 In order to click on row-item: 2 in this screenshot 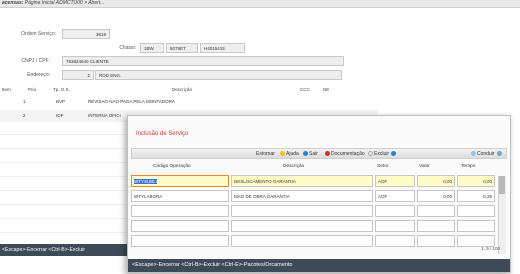, I will do `click(24, 115)`.